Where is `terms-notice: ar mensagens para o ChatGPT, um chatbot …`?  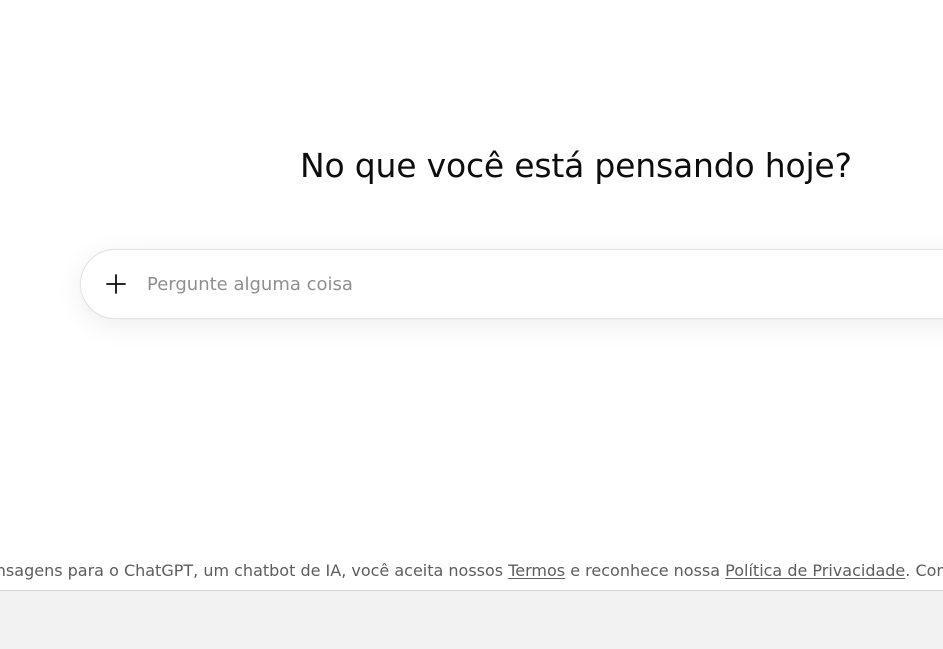 terms-notice: ar mensagens para o ChatGPT, um chatbot … is located at coordinates (471, 571).